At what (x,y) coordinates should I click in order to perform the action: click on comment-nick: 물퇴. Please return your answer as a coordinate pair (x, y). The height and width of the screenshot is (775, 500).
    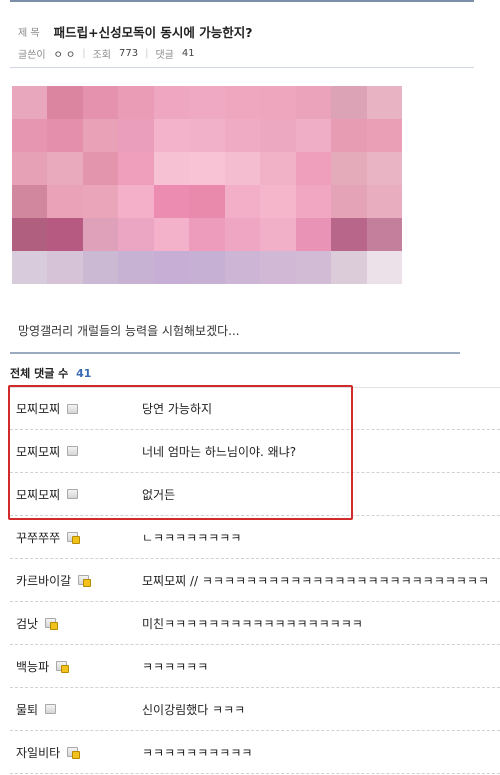
    Looking at the image, I should click on (27, 709).